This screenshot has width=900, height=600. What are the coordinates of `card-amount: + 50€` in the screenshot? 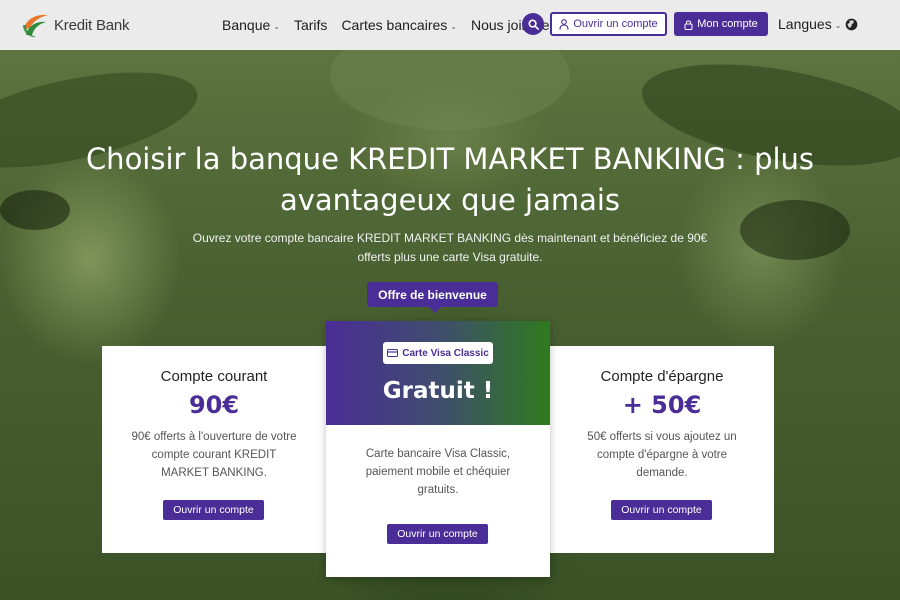 It's located at (662, 405).